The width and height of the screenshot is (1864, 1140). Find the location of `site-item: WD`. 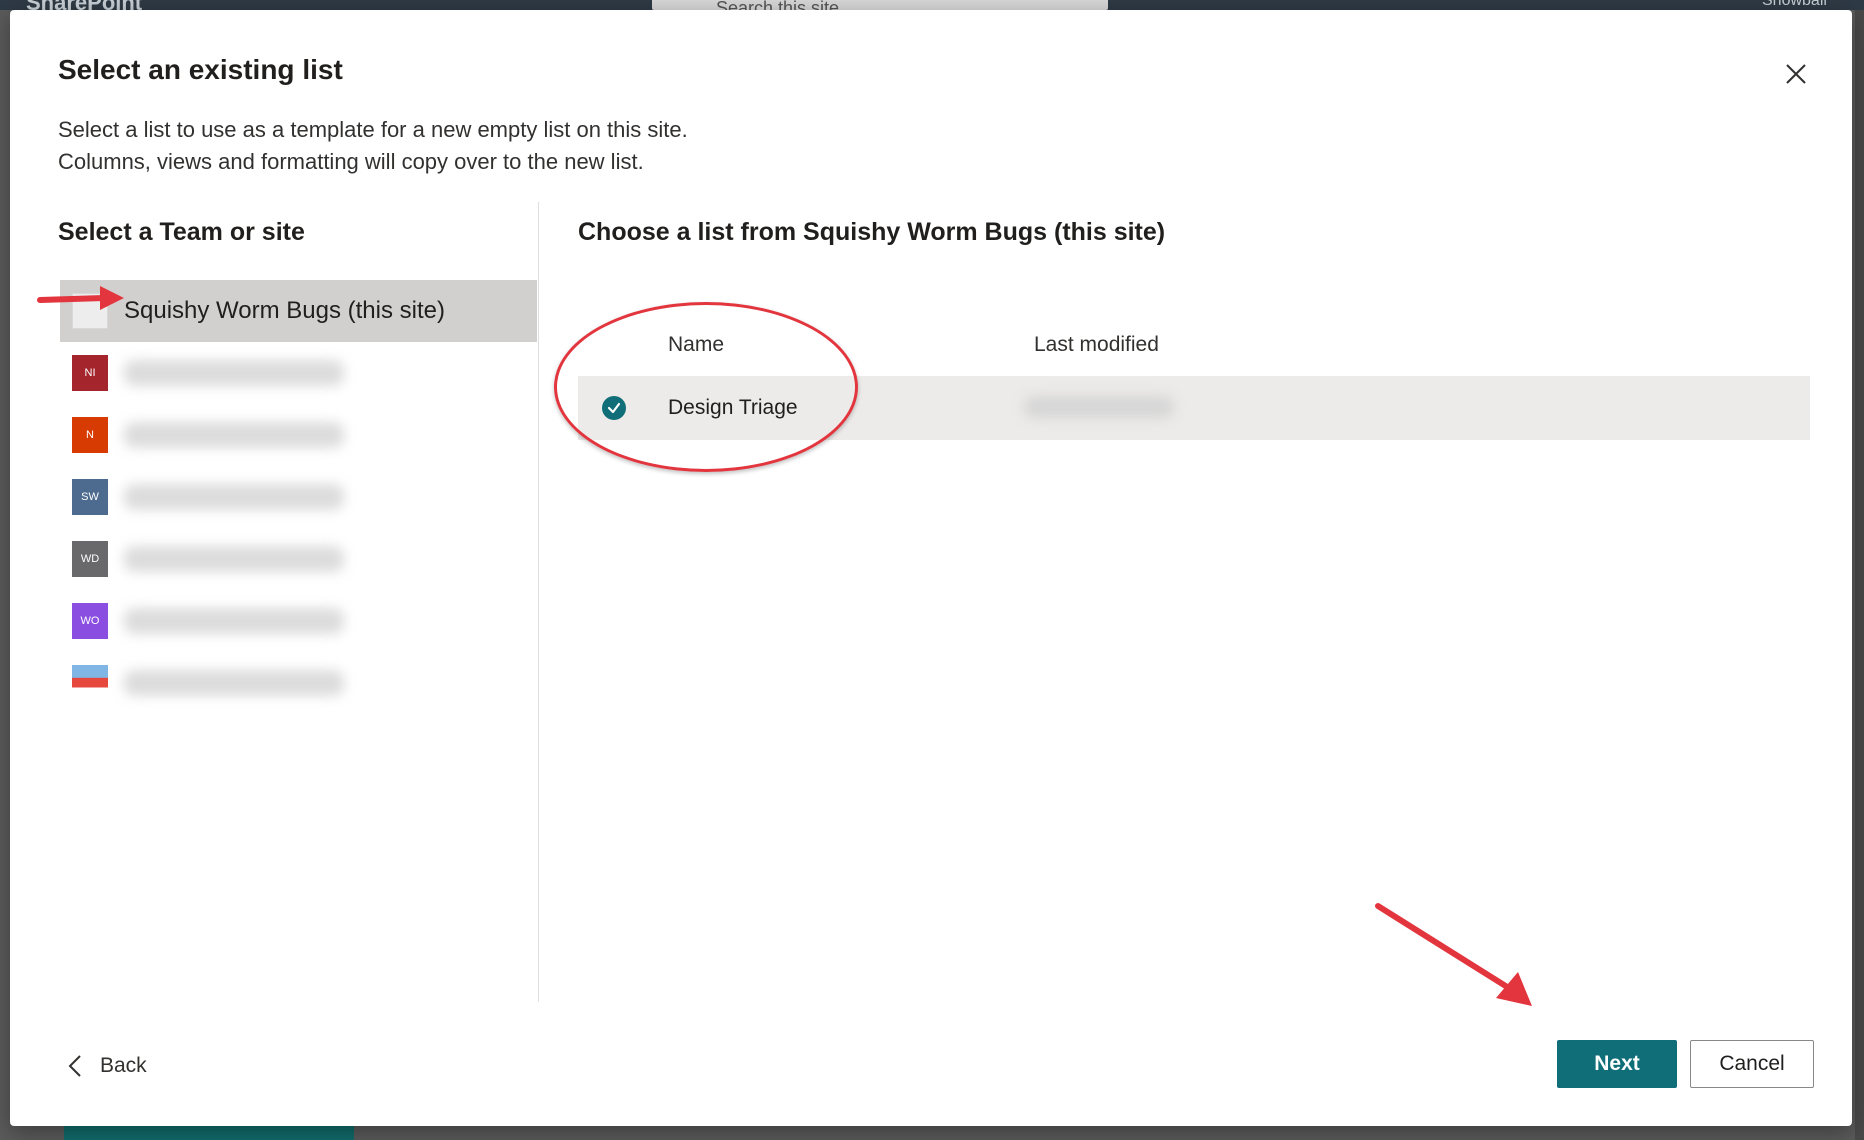

site-item: WD is located at coordinates (298, 559).